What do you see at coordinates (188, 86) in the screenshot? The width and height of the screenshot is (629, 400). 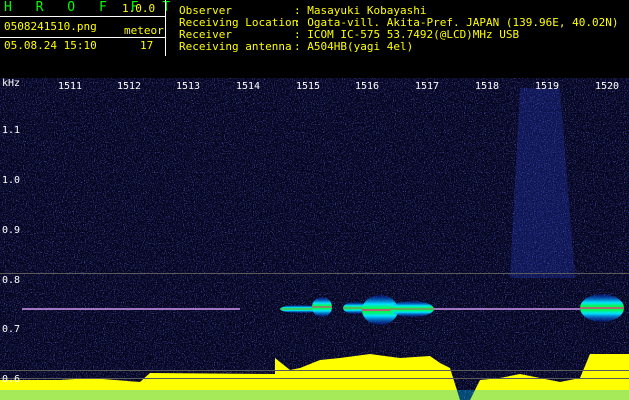 I see `time-tick-label: 1513` at bounding box center [188, 86].